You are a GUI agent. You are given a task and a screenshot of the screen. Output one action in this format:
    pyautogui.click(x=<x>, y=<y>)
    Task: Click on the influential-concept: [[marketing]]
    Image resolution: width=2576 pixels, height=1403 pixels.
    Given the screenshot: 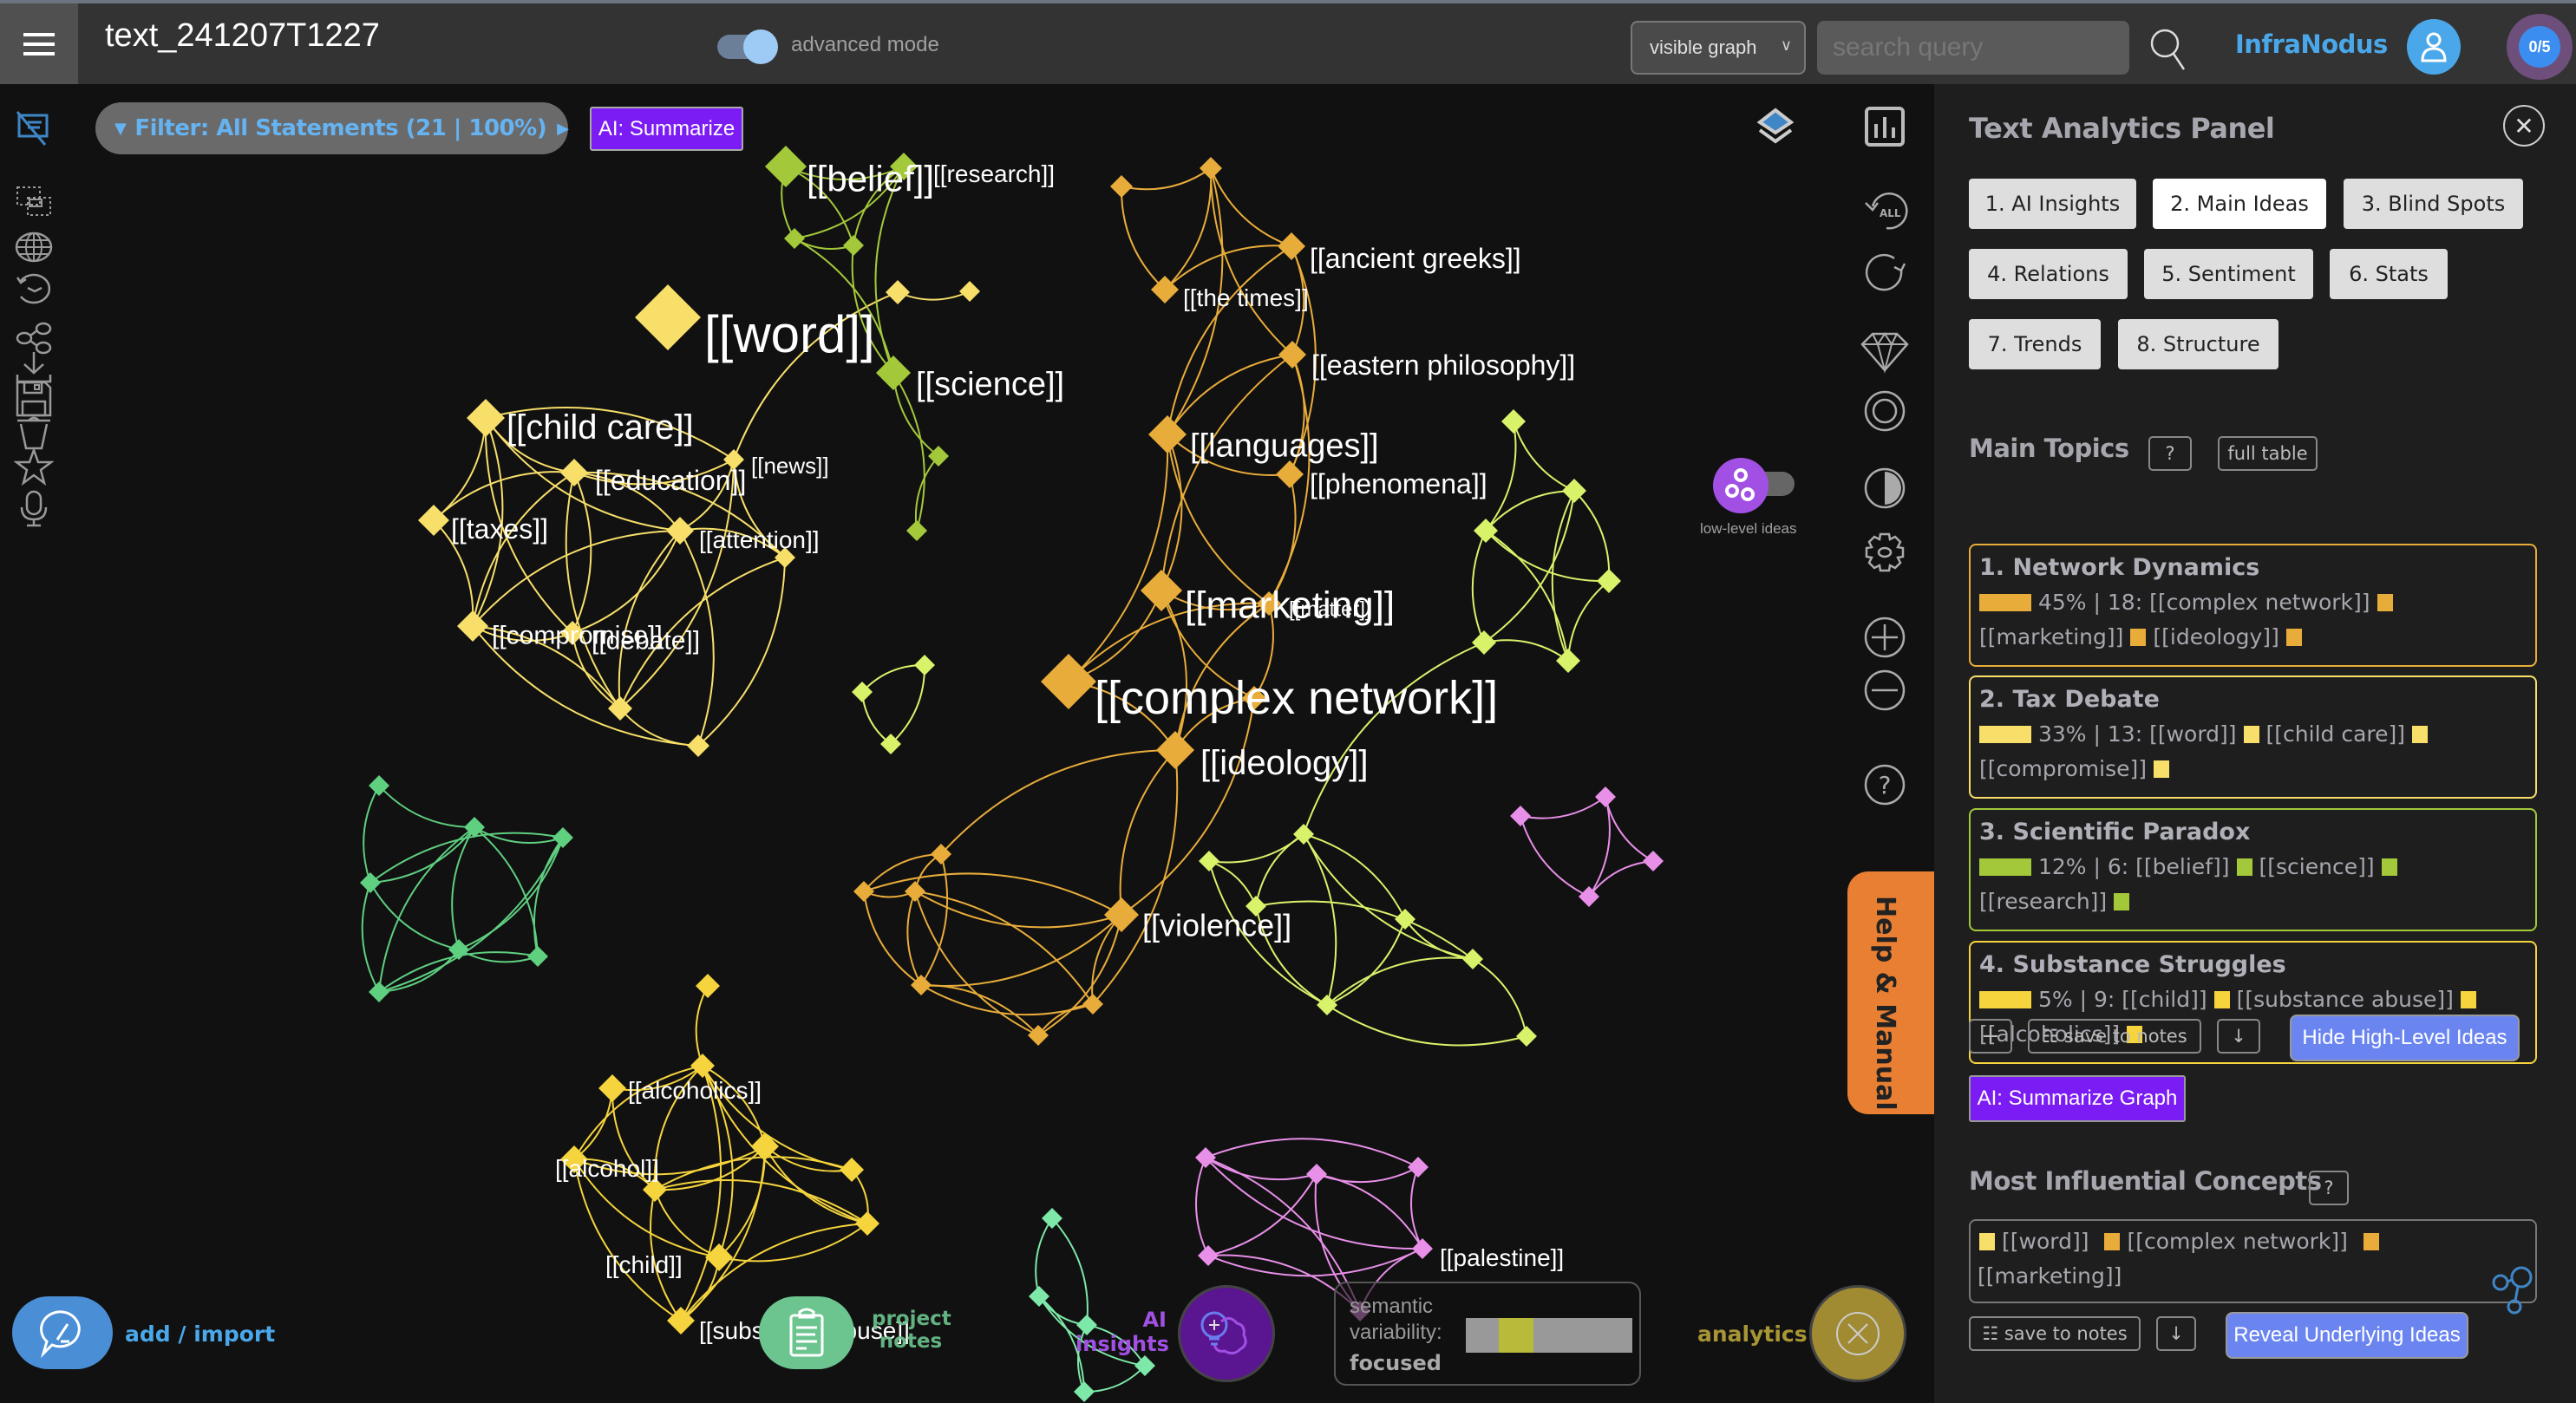 What is the action you would take?
    pyautogui.click(x=2050, y=1276)
    